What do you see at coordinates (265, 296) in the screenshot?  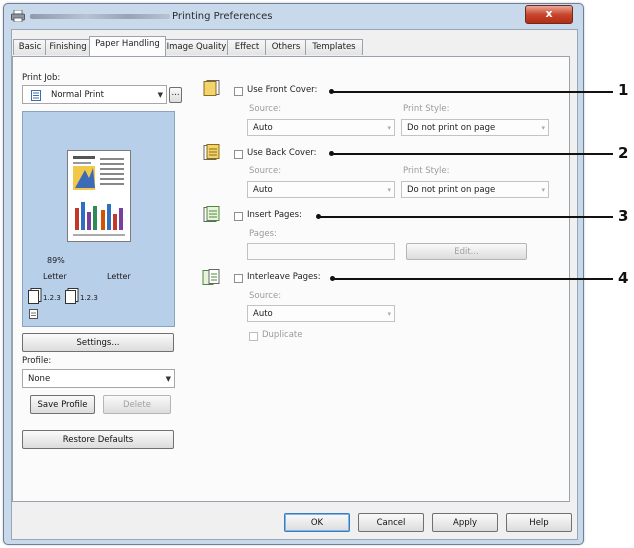 I see `interleave-source-label: Source:` at bounding box center [265, 296].